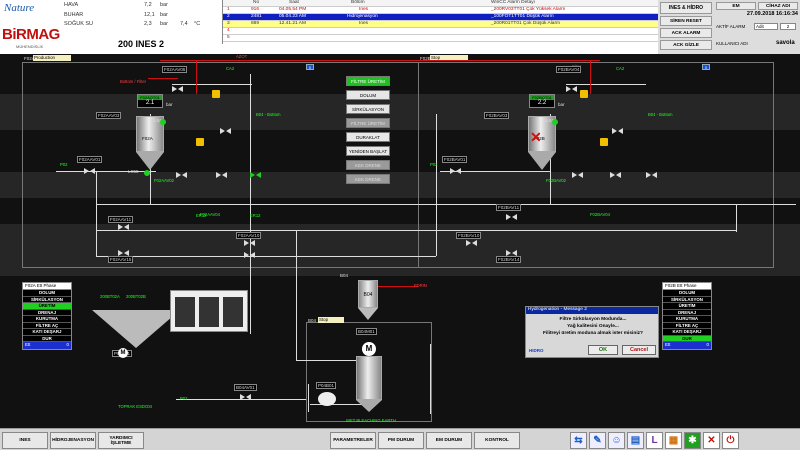  What do you see at coordinates (73, 440) in the screenshot?
I see `nav-hydrogenation-button: HİDROJENASYON` at bounding box center [73, 440].